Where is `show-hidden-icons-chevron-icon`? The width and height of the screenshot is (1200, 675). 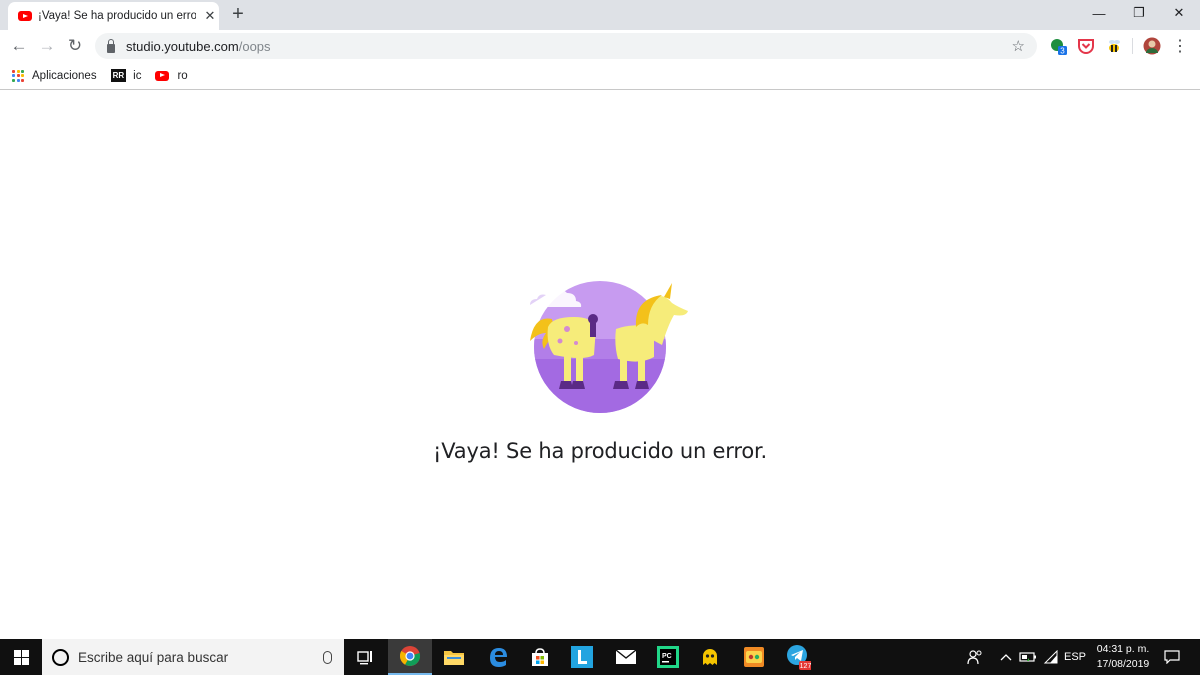 show-hidden-icons-chevron-icon is located at coordinates (1006, 657).